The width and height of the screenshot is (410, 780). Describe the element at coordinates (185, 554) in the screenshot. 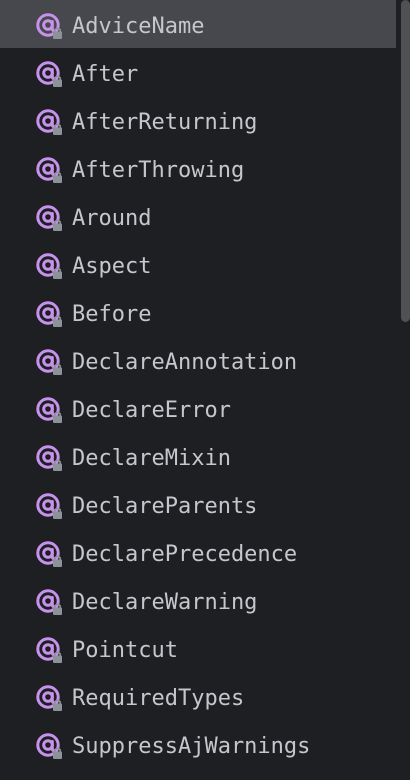

I see `list-item-label: DeclarePrecedence` at that location.